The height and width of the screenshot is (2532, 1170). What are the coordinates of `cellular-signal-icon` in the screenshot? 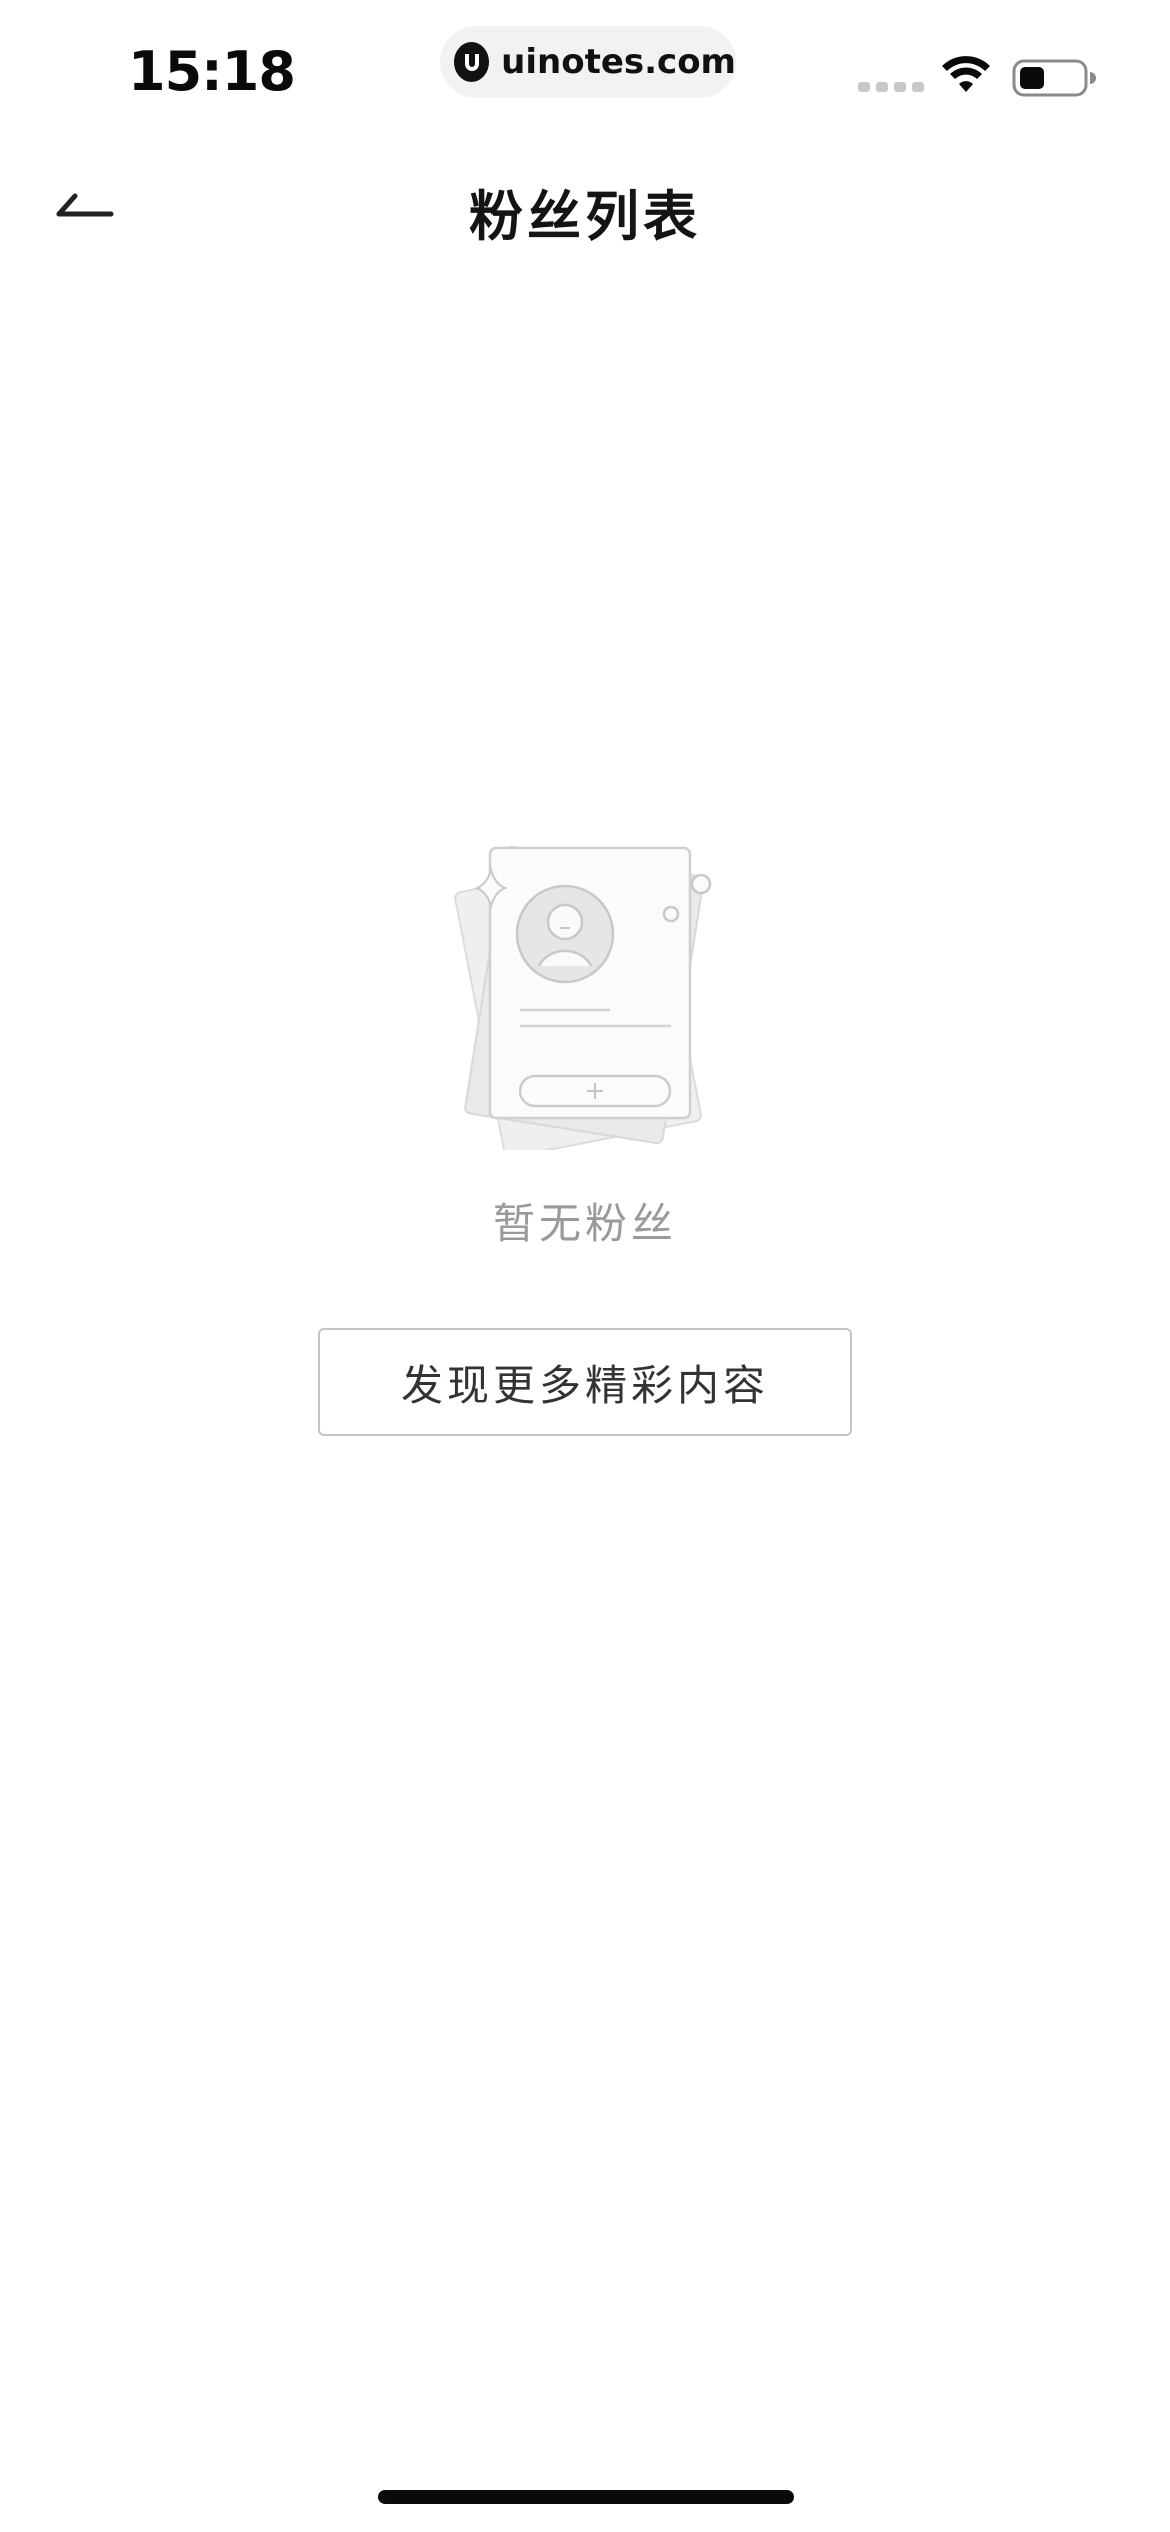 It's located at (891, 87).